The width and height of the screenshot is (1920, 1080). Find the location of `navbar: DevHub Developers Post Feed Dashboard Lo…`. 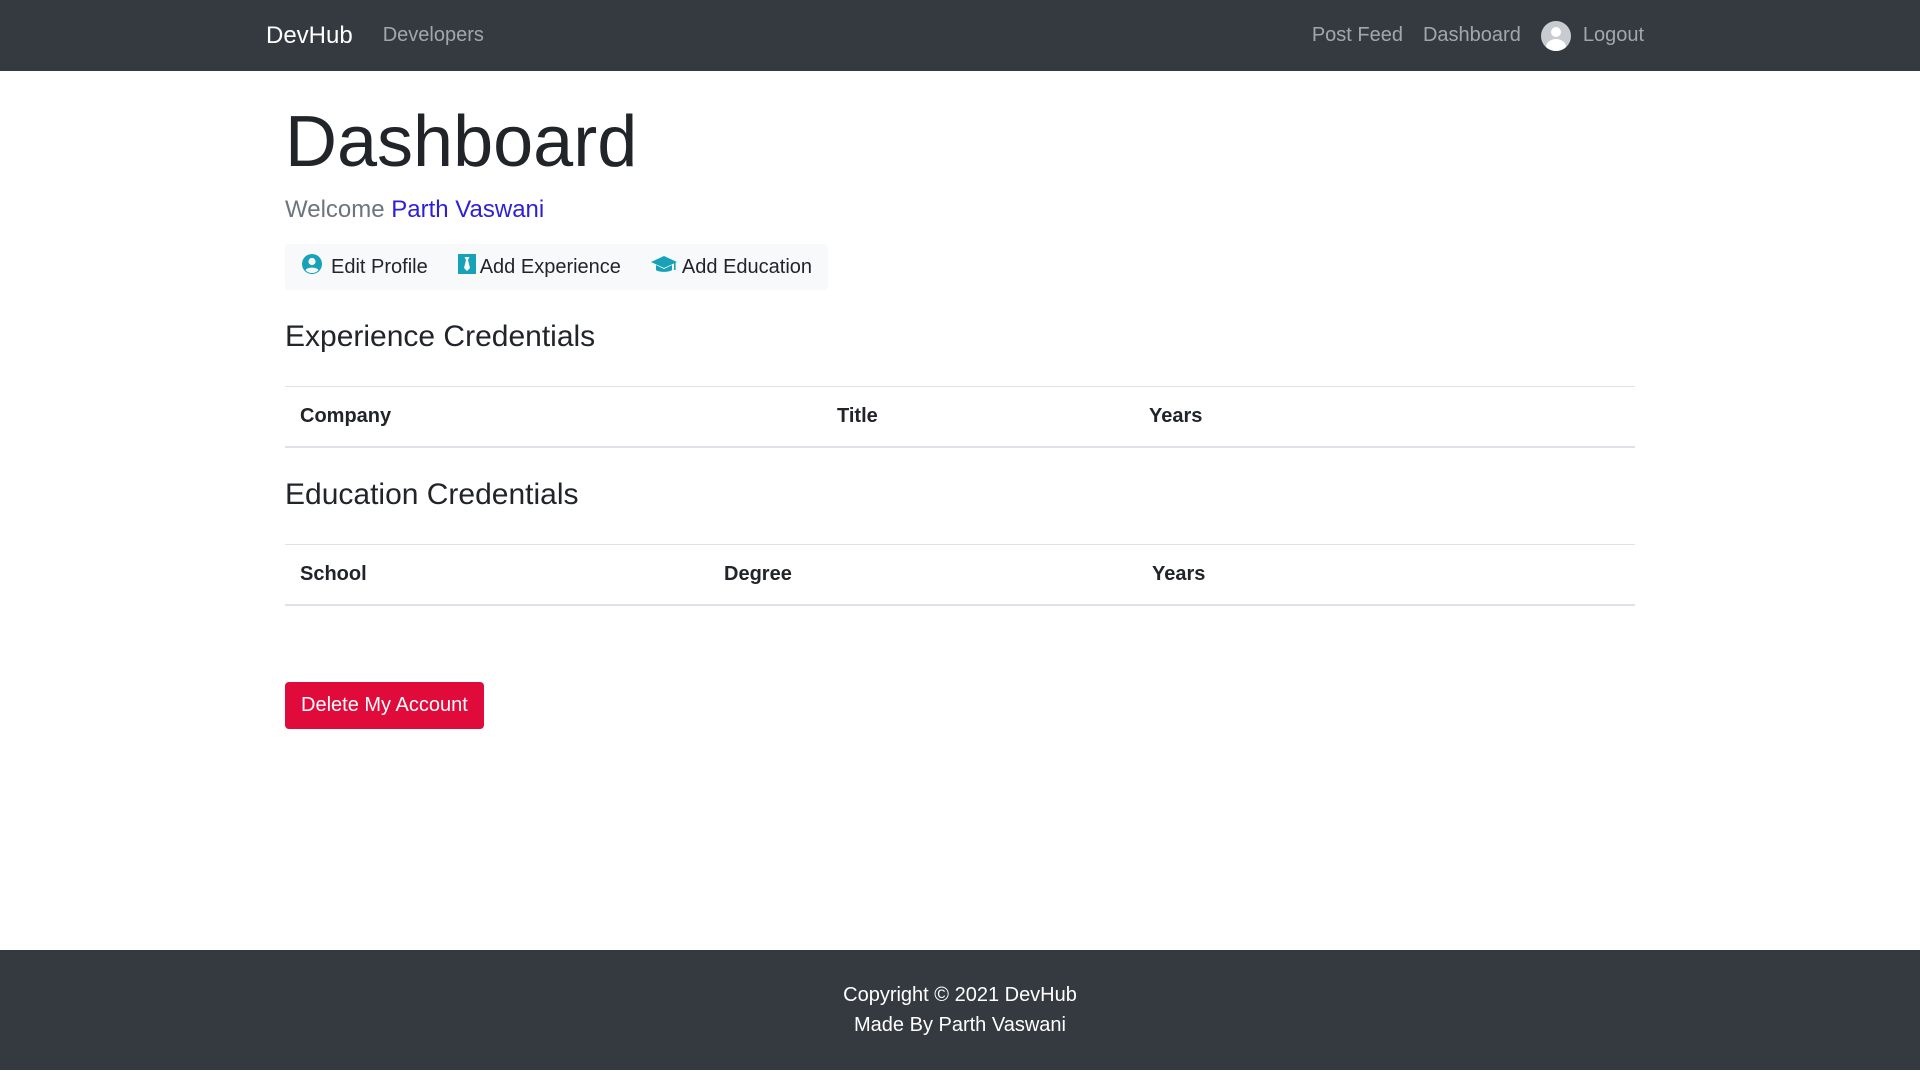

navbar: DevHub Developers Post Feed Dashboard Lo… is located at coordinates (960, 35).